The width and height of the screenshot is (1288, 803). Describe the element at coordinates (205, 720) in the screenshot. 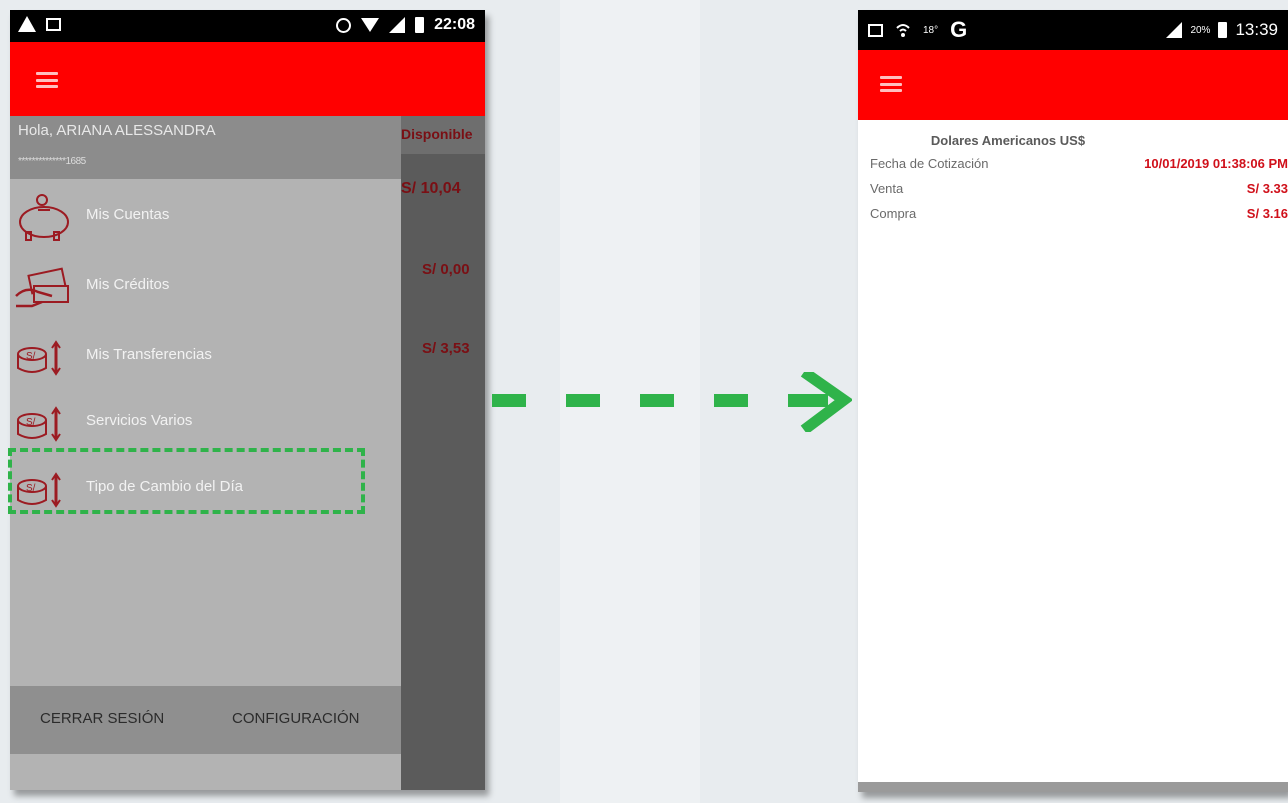

I see `drawer-footer: CERRAR SESIÓN CONFIGURACIÓN` at that location.